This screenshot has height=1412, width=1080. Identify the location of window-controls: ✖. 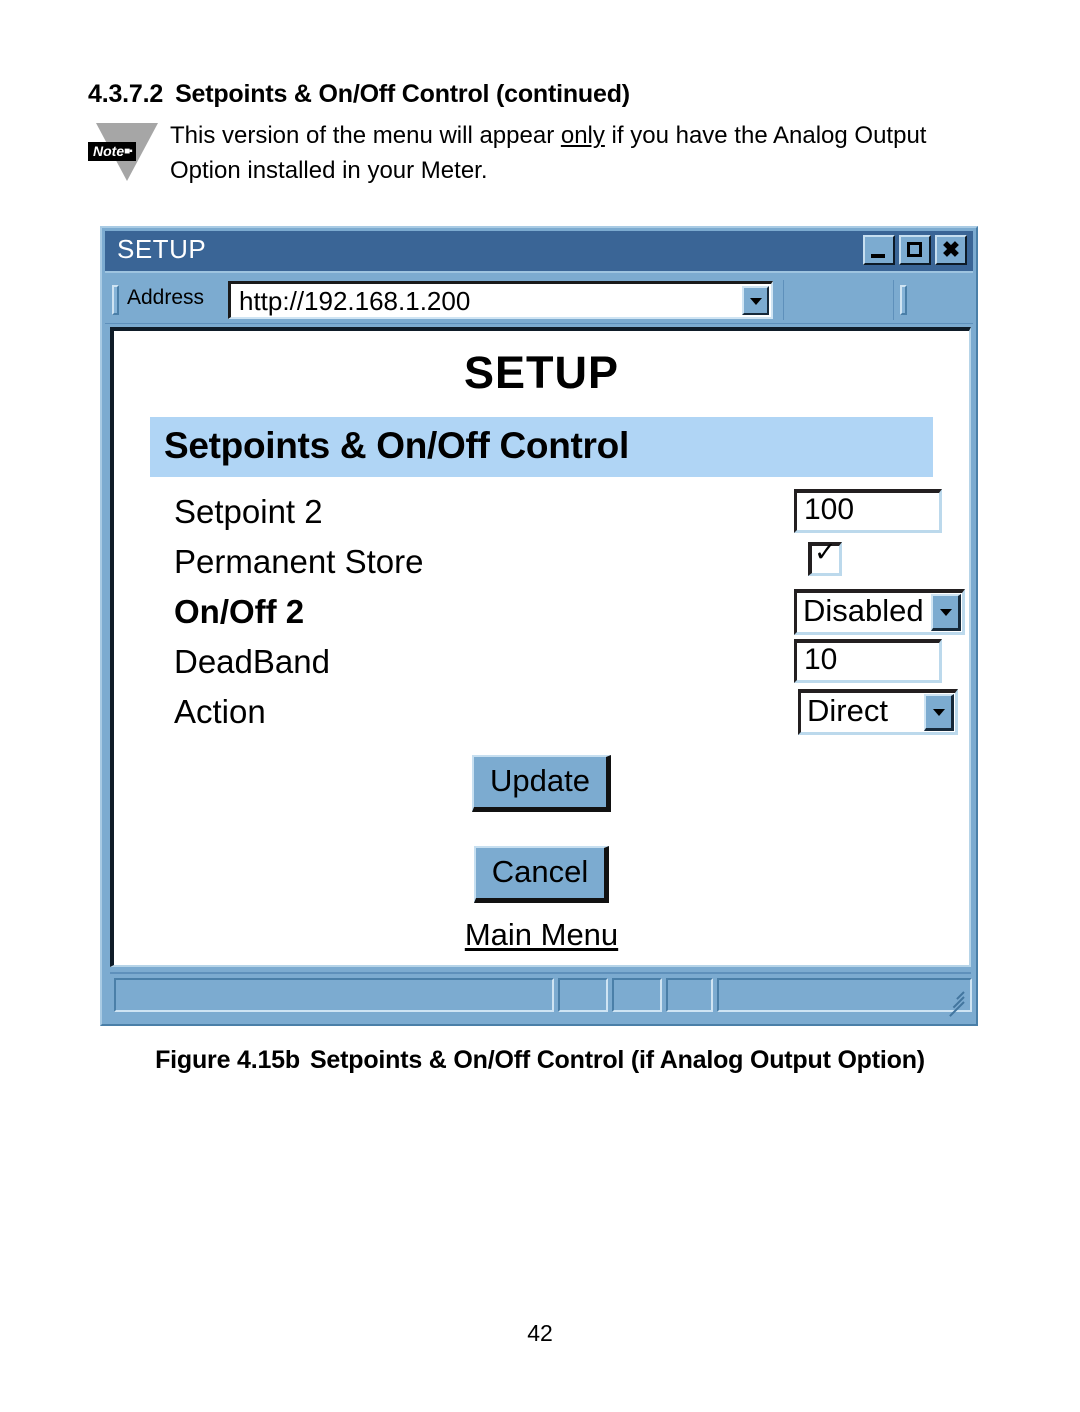
(915, 250).